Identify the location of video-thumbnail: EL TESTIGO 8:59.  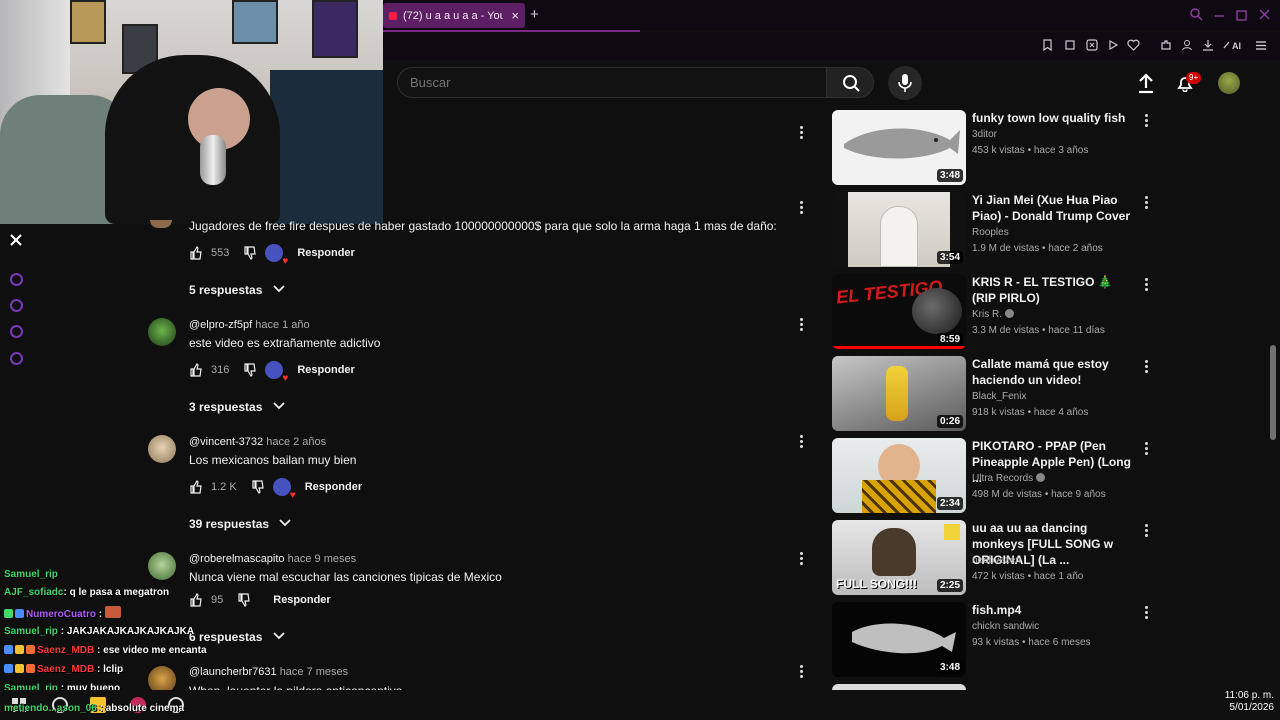
(899, 311).